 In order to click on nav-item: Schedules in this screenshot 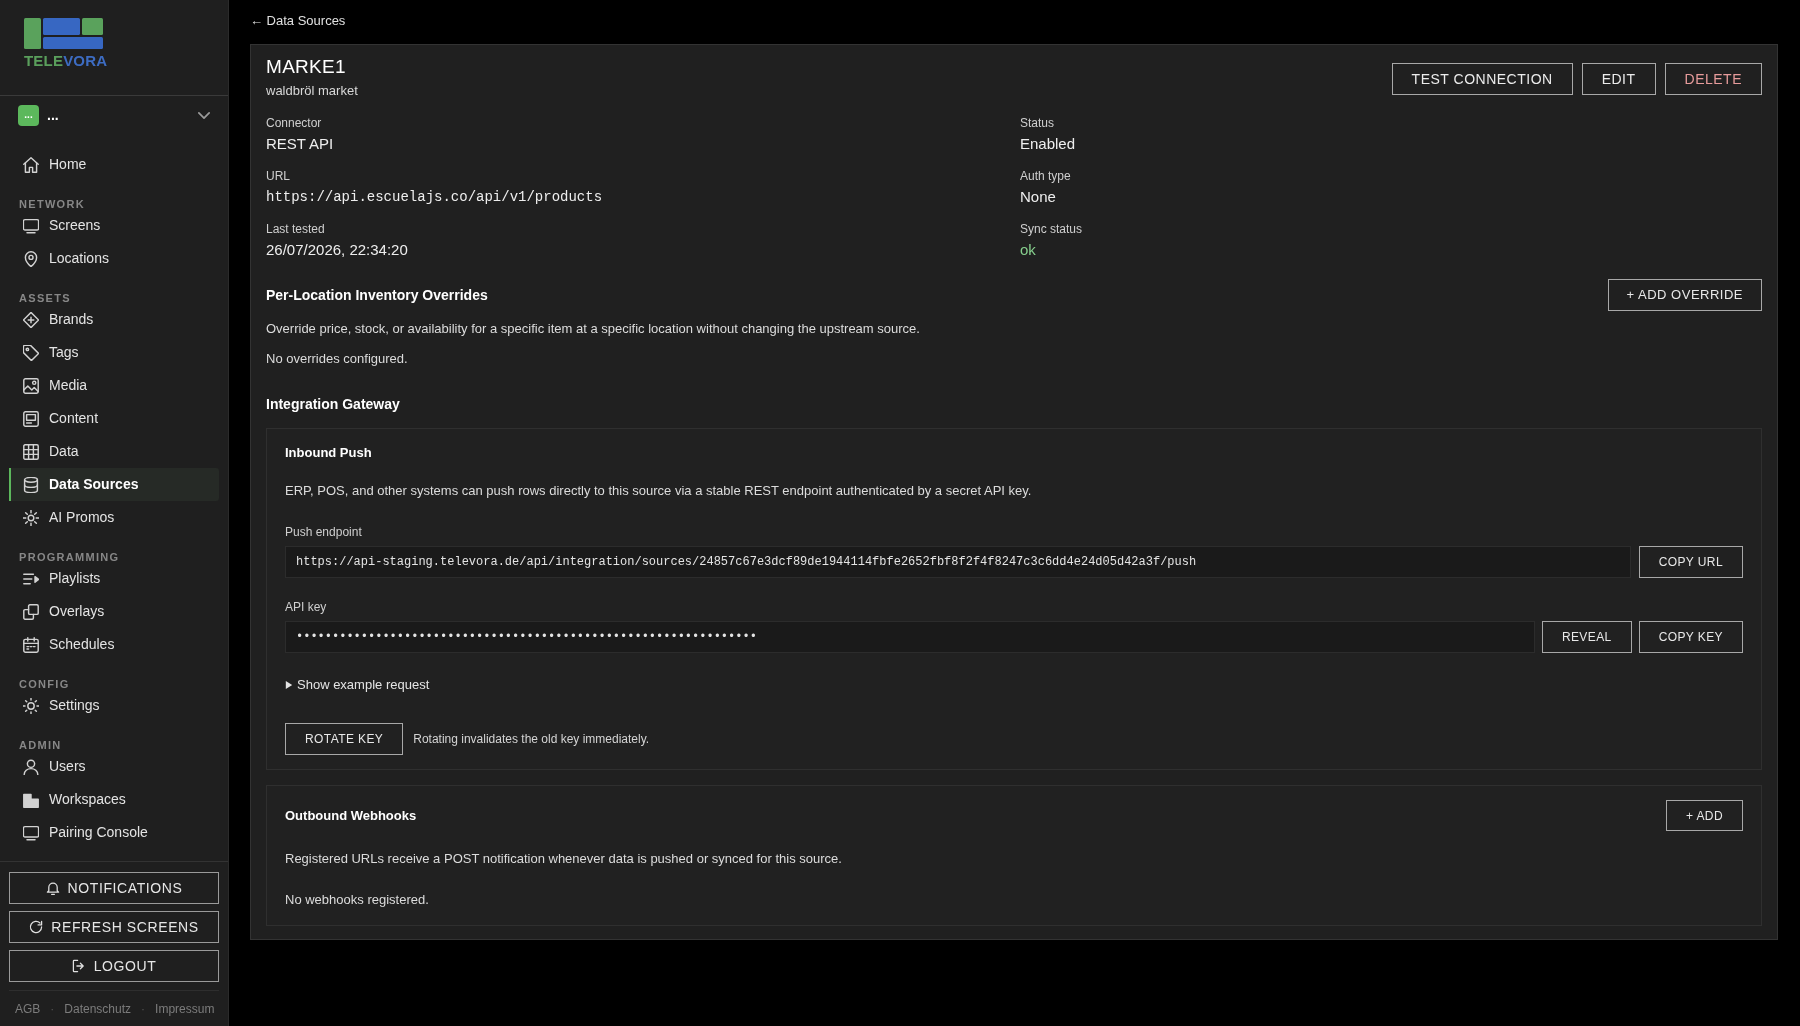, I will do `click(114, 644)`.